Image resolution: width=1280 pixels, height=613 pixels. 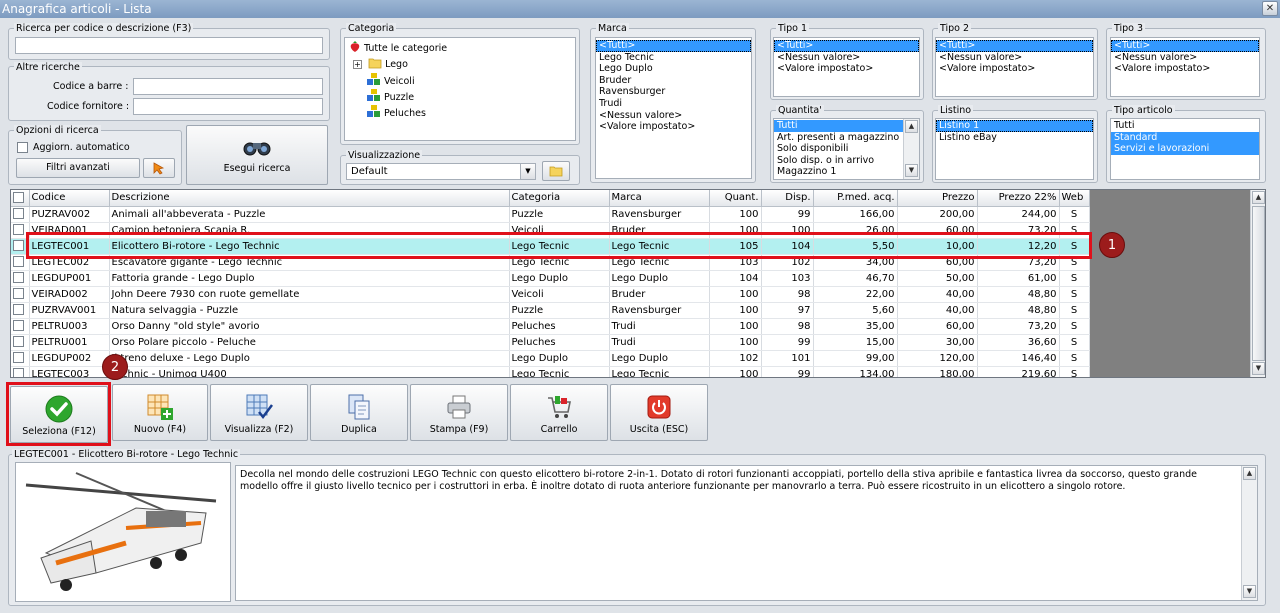 What do you see at coordinates (673, 104) in the screenshot?
I see `brand-item: Trudi` at bounding box center [673, 104].